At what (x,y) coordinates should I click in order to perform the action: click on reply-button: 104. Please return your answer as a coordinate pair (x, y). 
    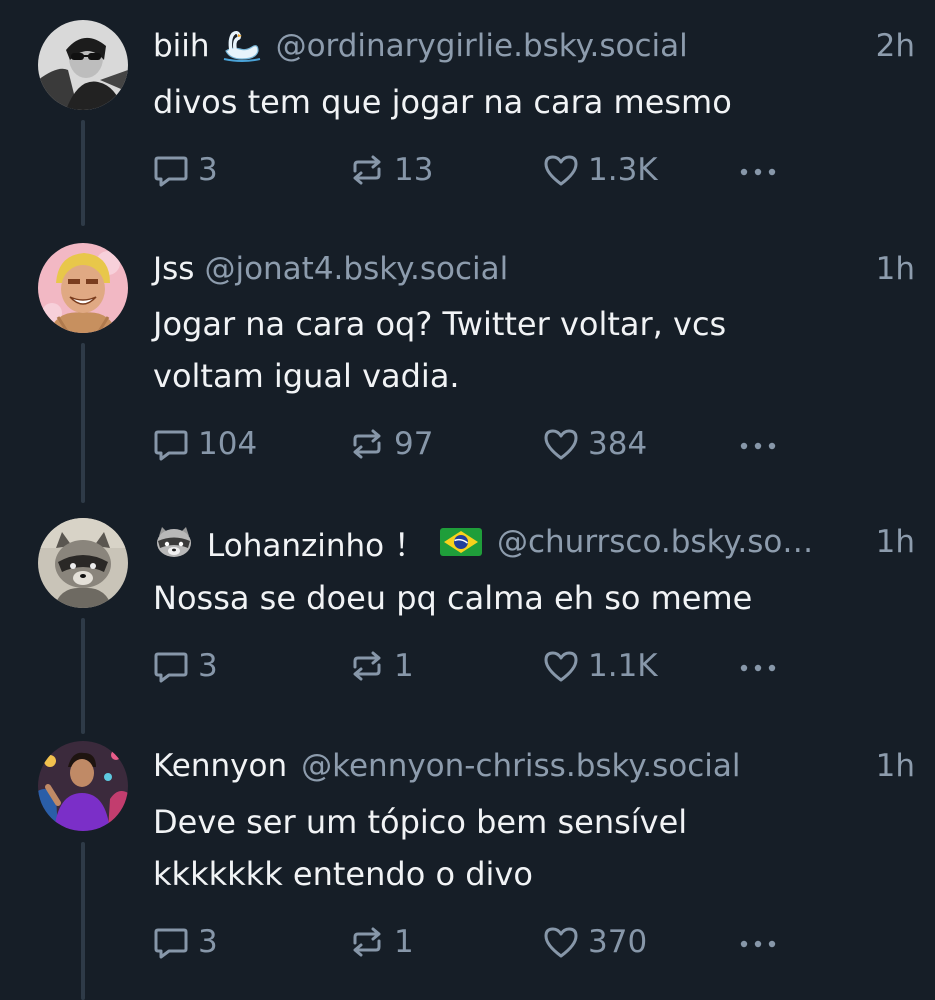
    Looking at the image, I should click on (204, 444).